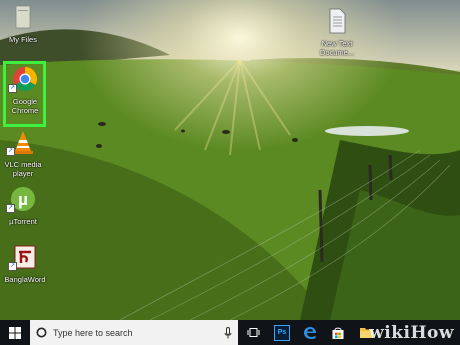 The height and width of the screenshot is (345, 460). I want to click on folder-icon, so click(23, 17).